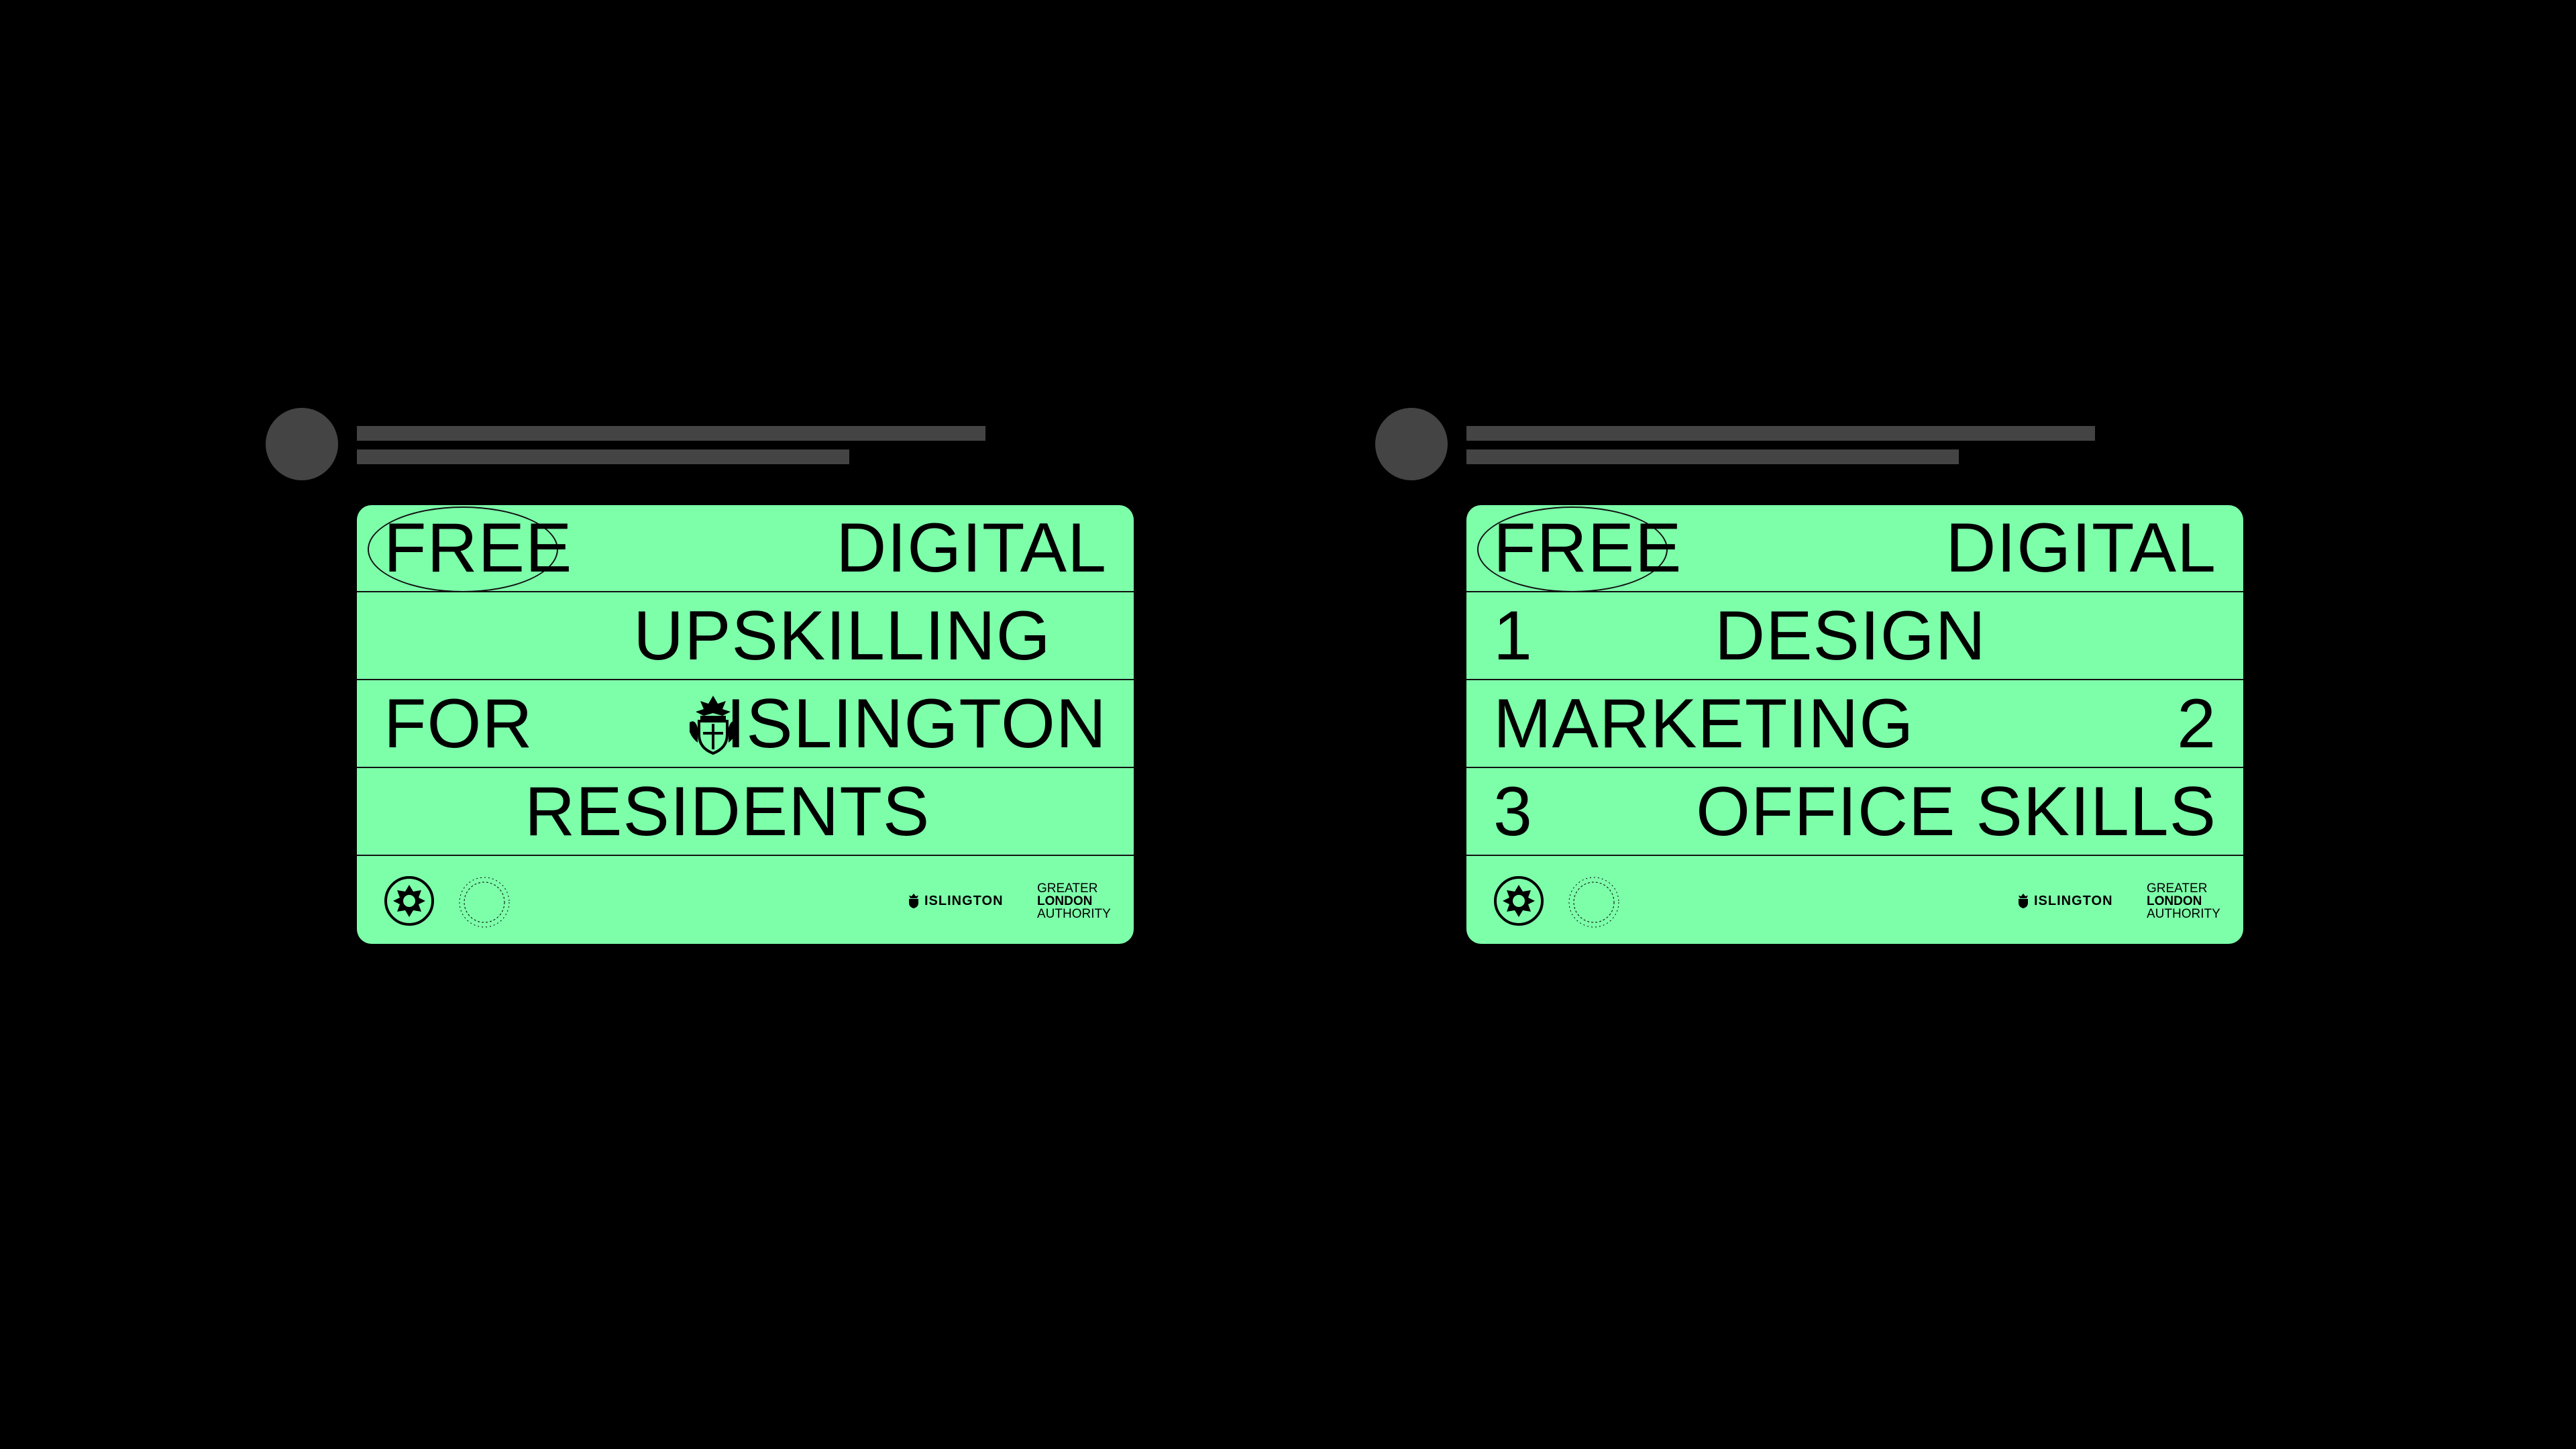 The width and height of the screenshot is (2576, 1449). What do you see at coordinates (1513, 812) in the screenshot?
I see `card-number: 3` at bounding box center [1513, 812].